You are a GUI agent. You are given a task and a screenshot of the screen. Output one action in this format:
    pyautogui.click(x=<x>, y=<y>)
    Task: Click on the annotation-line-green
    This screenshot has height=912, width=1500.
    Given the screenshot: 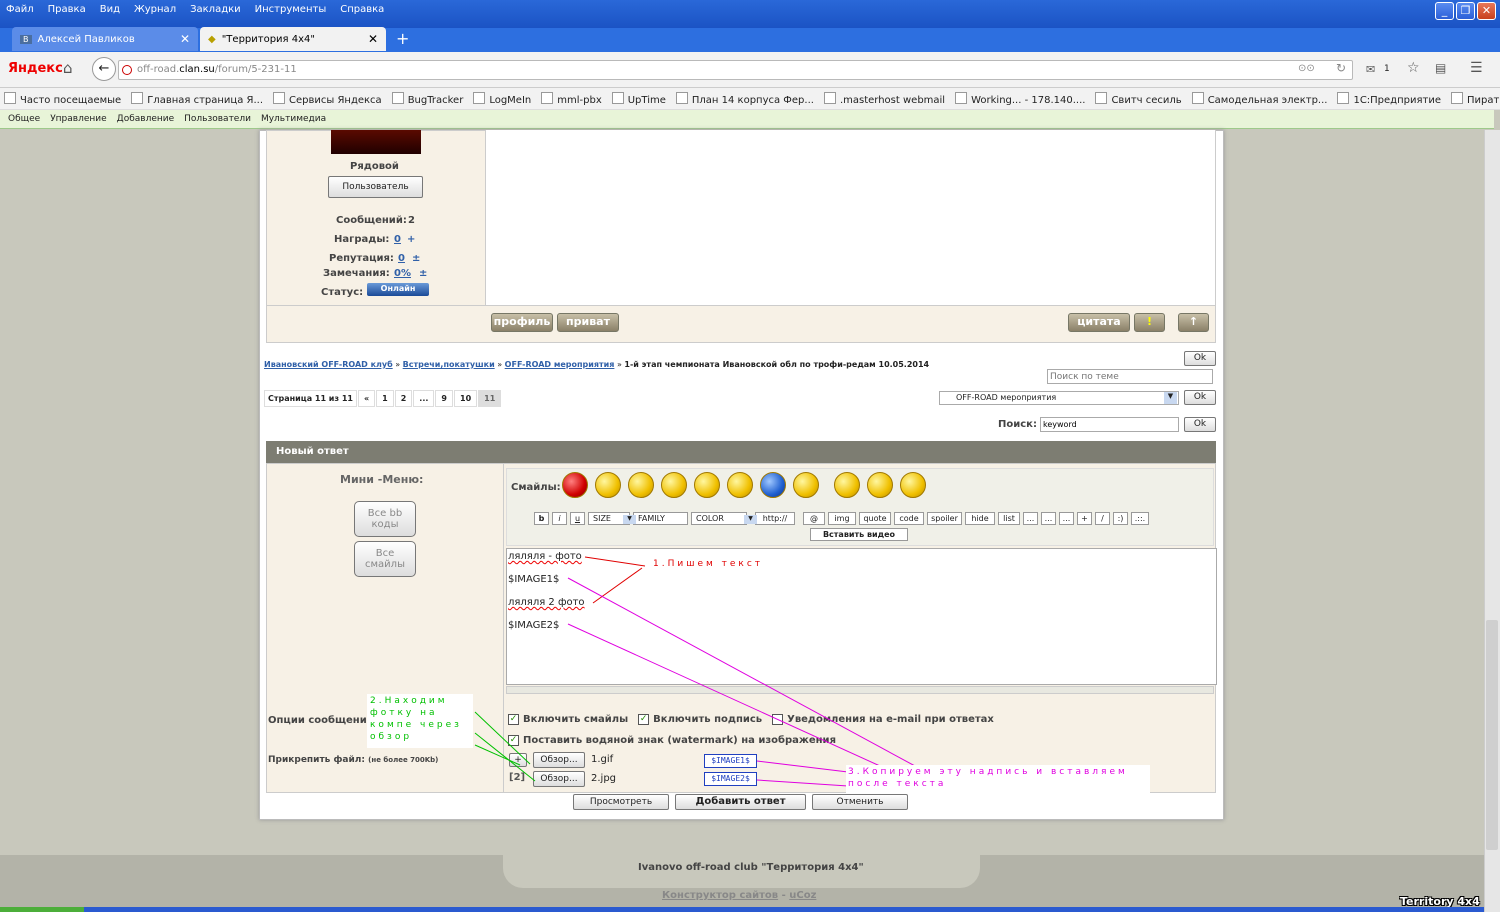 What is the action you would take?
    pyautogui.click(x=502, y=738)
    